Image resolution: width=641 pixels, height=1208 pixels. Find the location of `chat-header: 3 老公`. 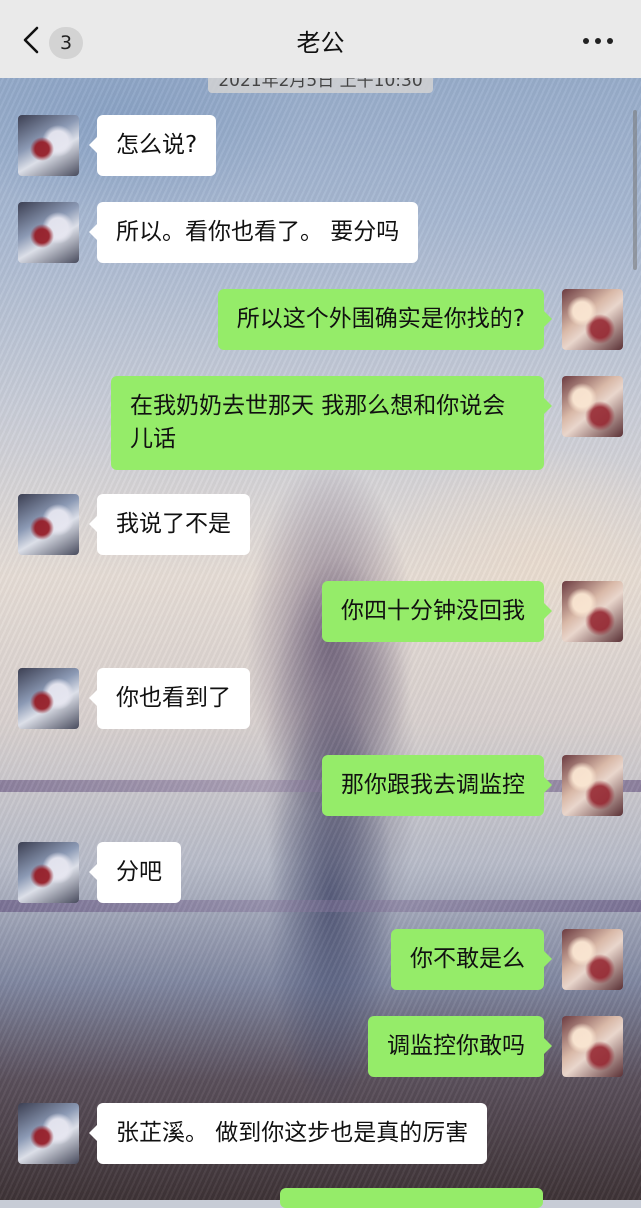

chat-header: 3 老公 is located at coordinates (320, 39).